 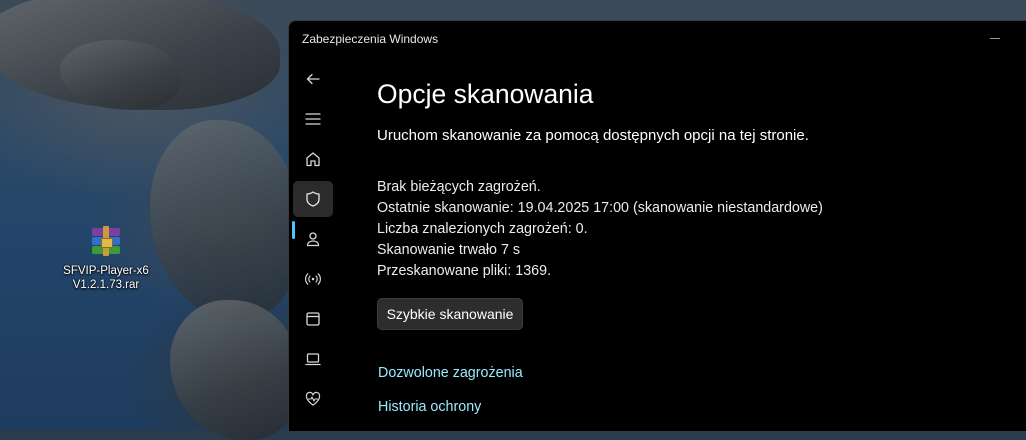 What do you see at coordinates (657, 39) in the screenshot?
I see `title-bar: Zabezpieczenia Windows` at bounding box center [657, 39].